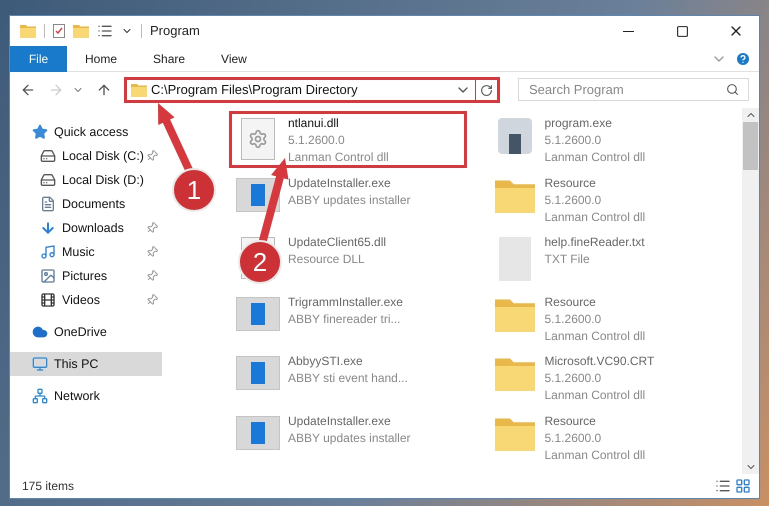 Image resolution: width=769 pixels, height=506 pixels. I want to click on window-title: Program, so click(175, 31).